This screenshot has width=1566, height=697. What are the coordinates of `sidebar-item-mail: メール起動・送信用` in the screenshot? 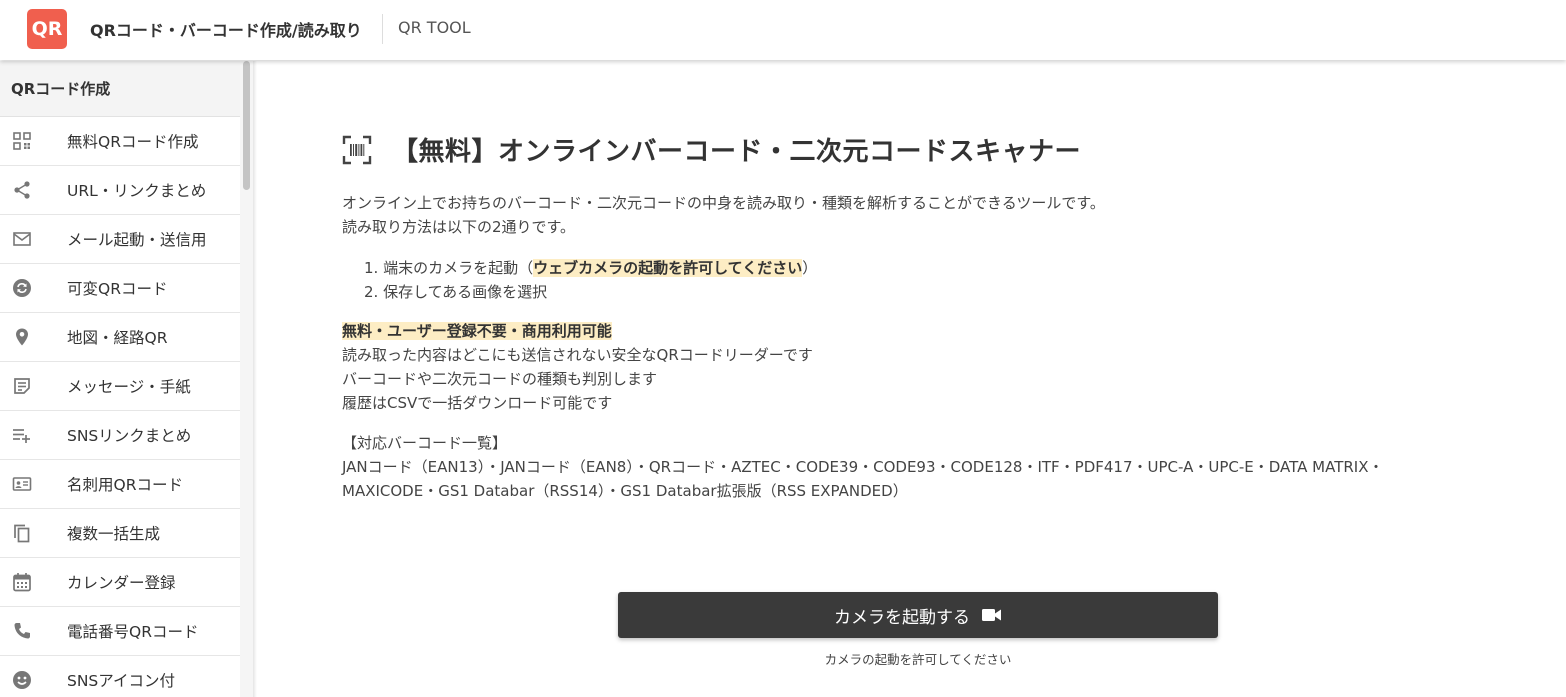 It's located at (120, 239).